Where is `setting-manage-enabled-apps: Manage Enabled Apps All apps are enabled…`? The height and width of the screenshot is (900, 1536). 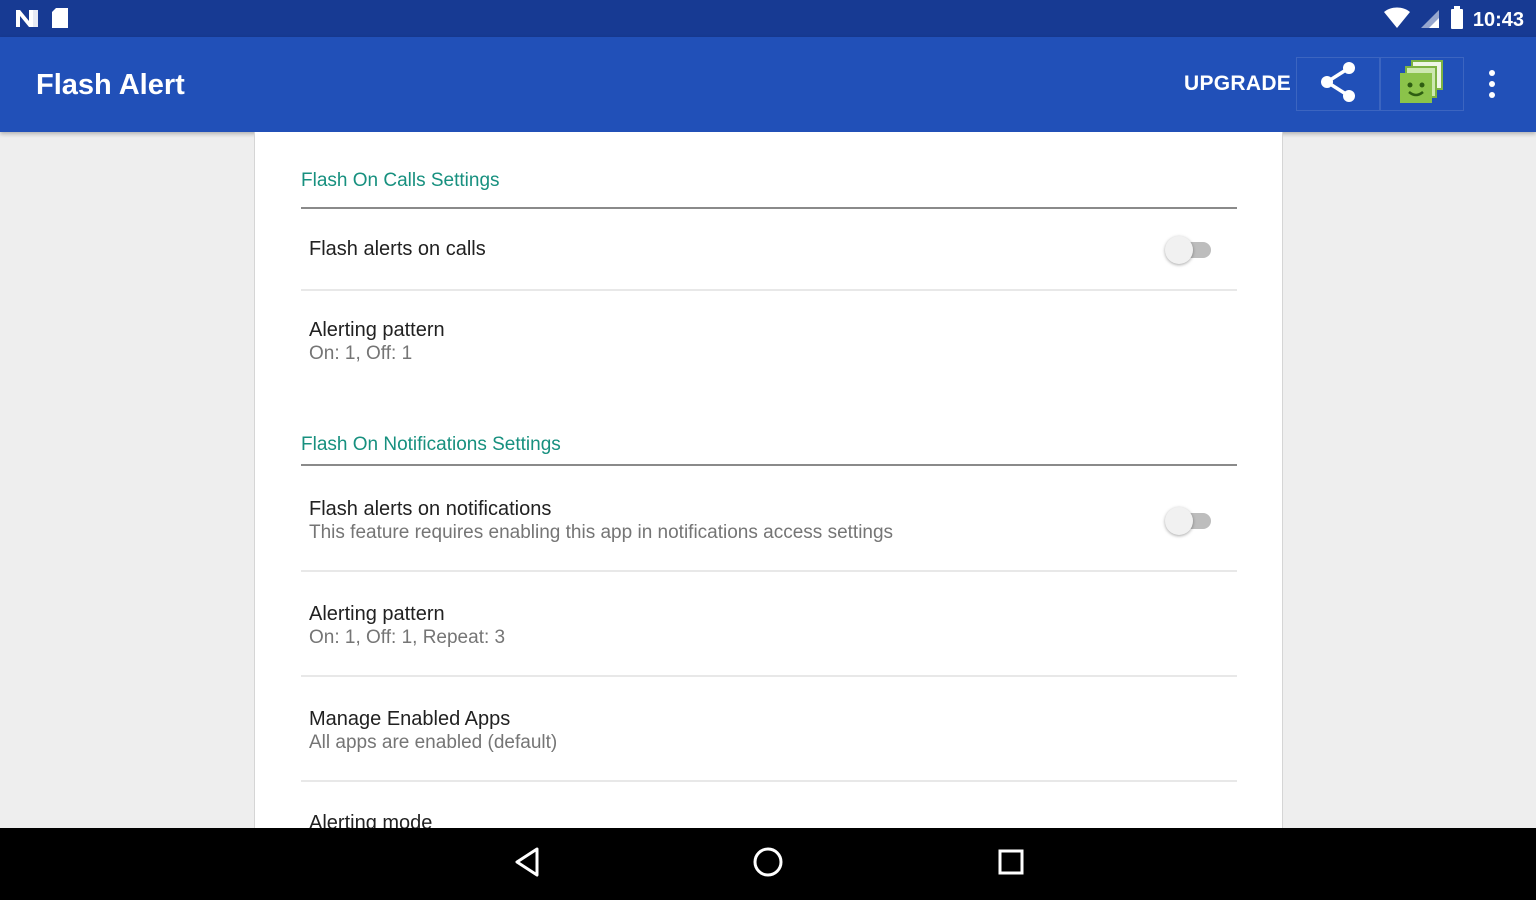 setting-manage-enabled-apps: Manage Enabled Apps All apps are enabled… is located at coordinates (749, 731).